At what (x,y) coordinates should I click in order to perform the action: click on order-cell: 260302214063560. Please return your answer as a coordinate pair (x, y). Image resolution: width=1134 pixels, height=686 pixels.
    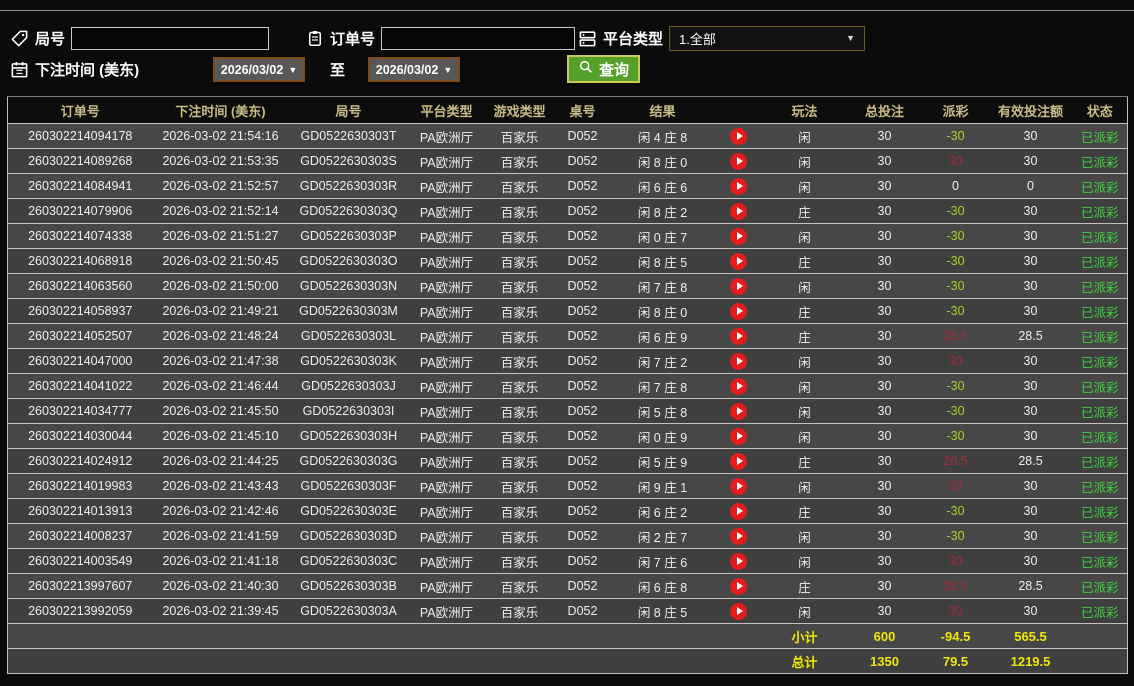
    Looking at the image, I should click on (80, 286).